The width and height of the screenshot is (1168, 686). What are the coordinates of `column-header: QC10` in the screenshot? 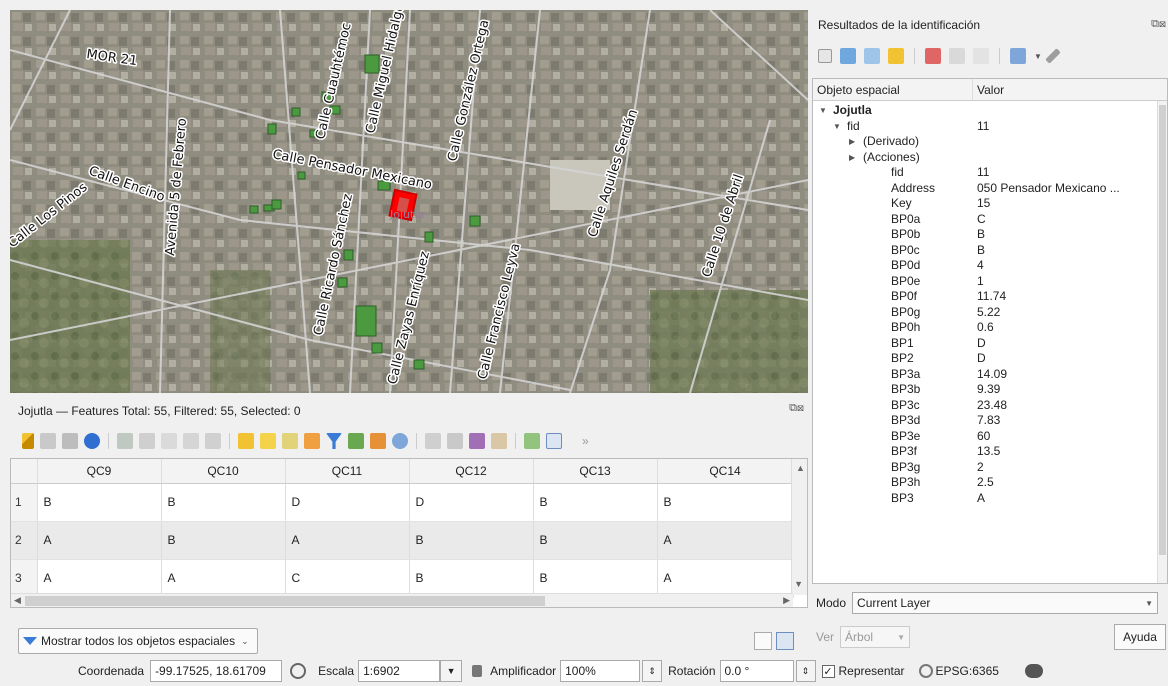 It's located at (223, 471).